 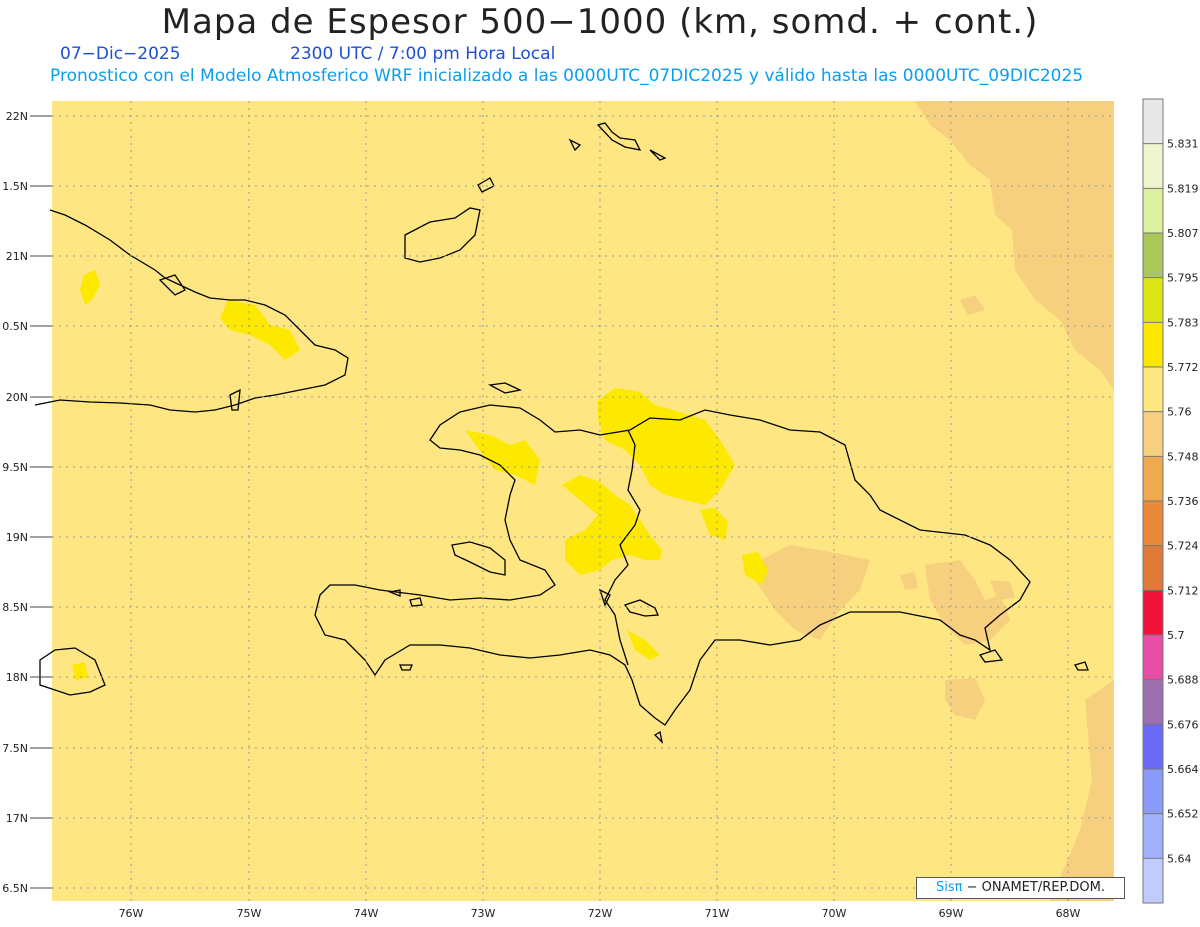 What do you see at coordinates (15, 186) in the screenshot?
I see `lat-label: 1.5N` at bounding box center [15, 186].